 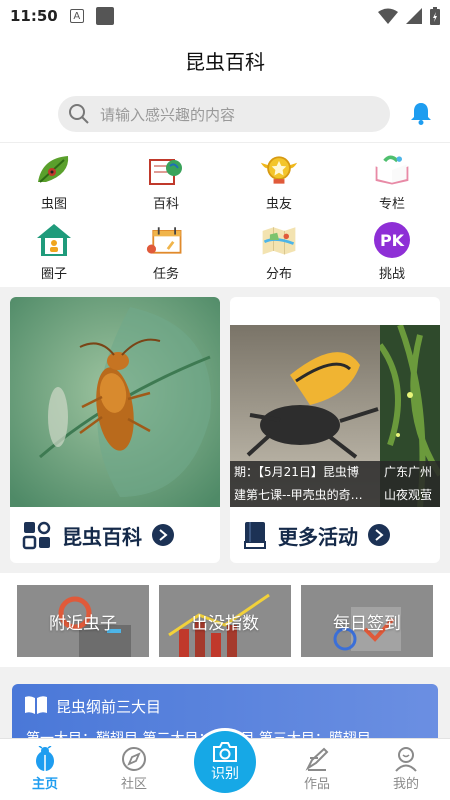 I want to click on encyclopedia-card-footer: 昆虫百科, so click(x=115, y=535).